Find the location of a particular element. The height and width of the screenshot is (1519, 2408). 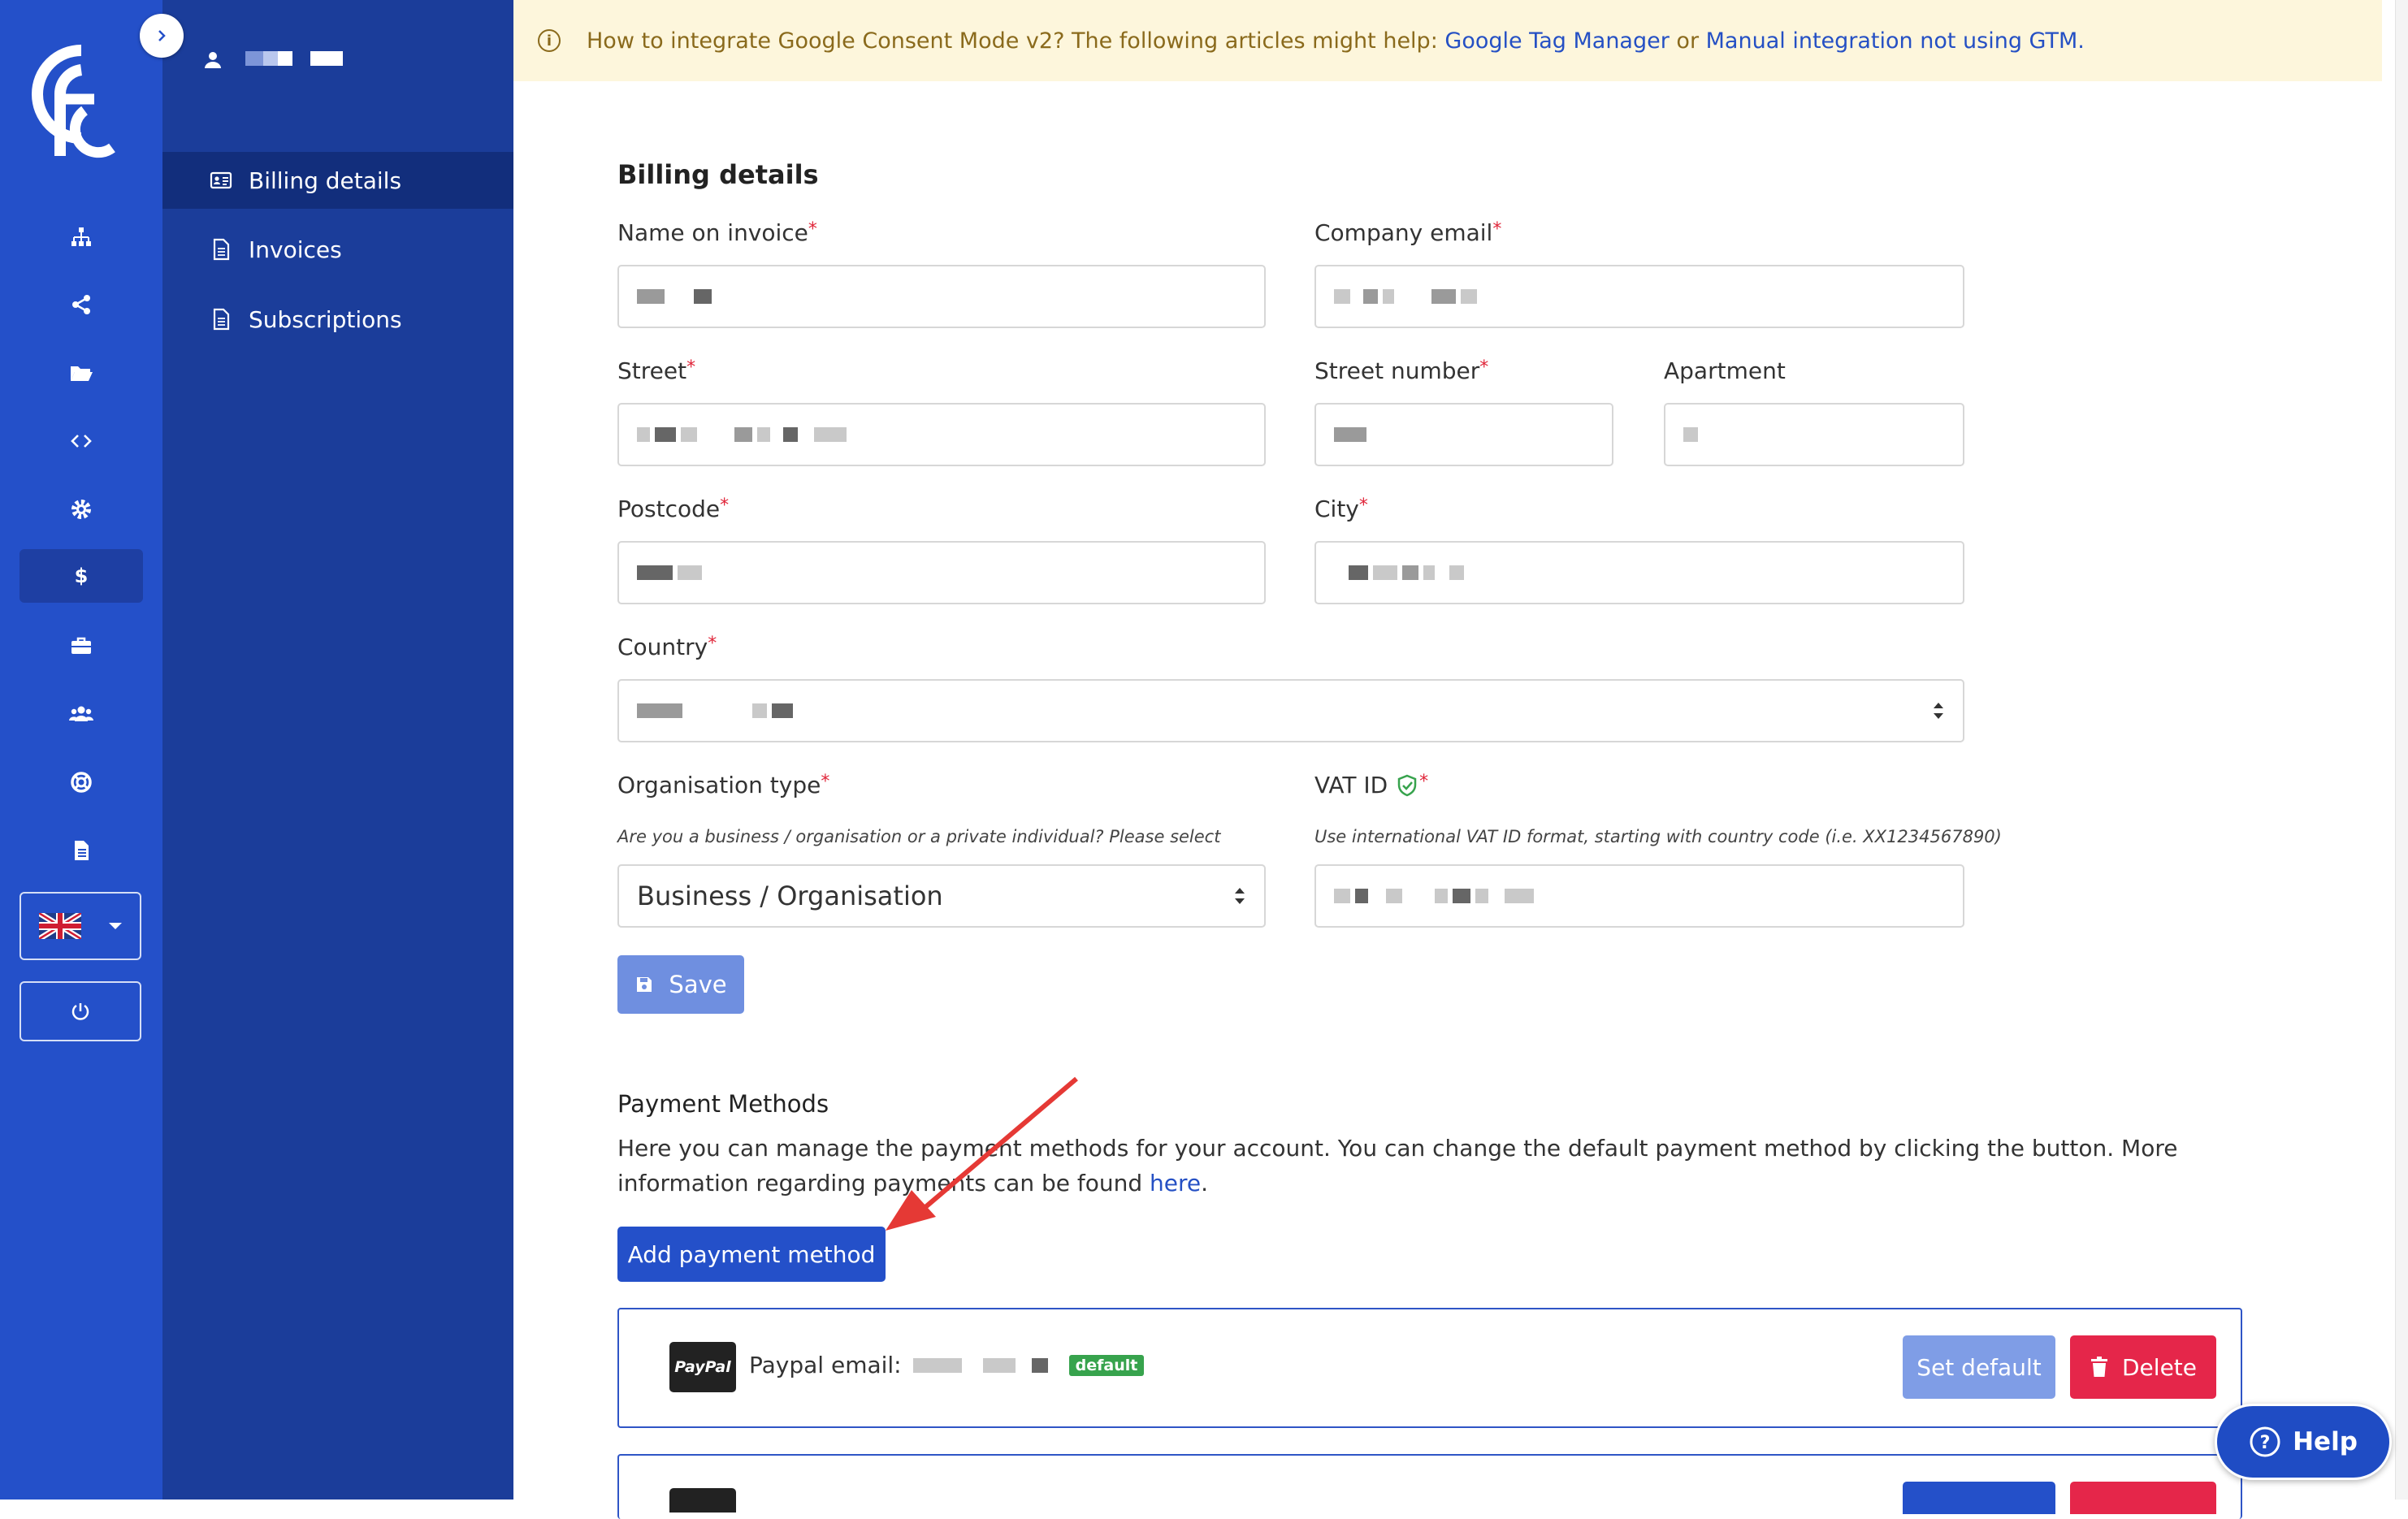

notice-or: or is located at coordinates (1688, 41).